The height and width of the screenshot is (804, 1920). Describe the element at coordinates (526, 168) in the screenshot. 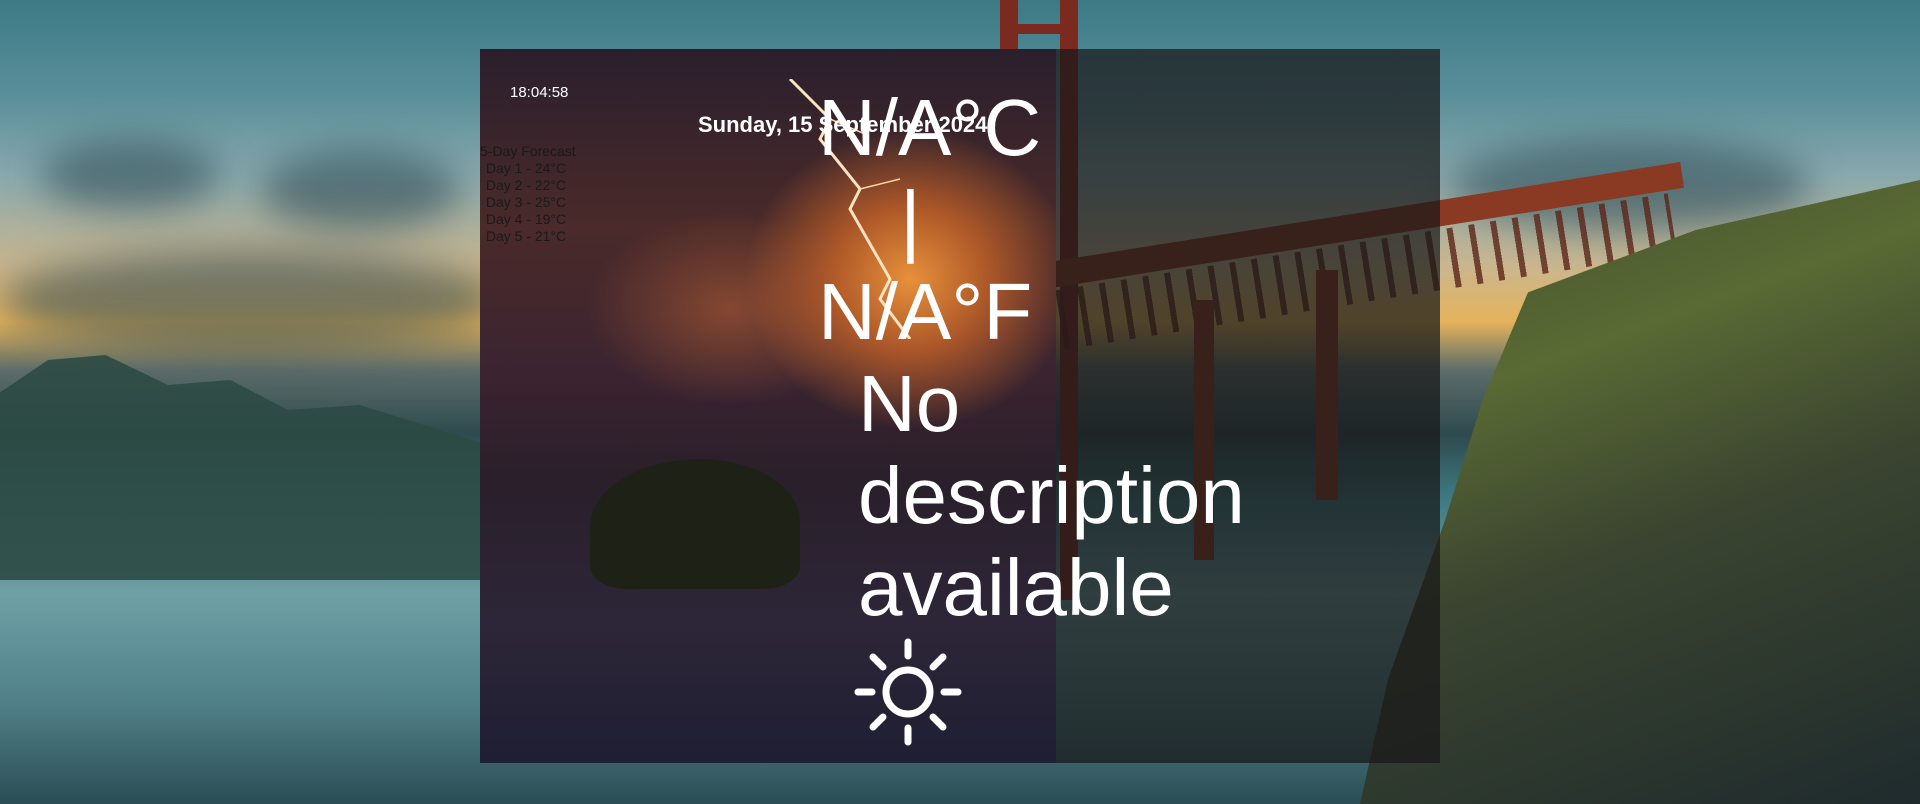

I see `forecast-day: Day 1 - 24°C` at that location.